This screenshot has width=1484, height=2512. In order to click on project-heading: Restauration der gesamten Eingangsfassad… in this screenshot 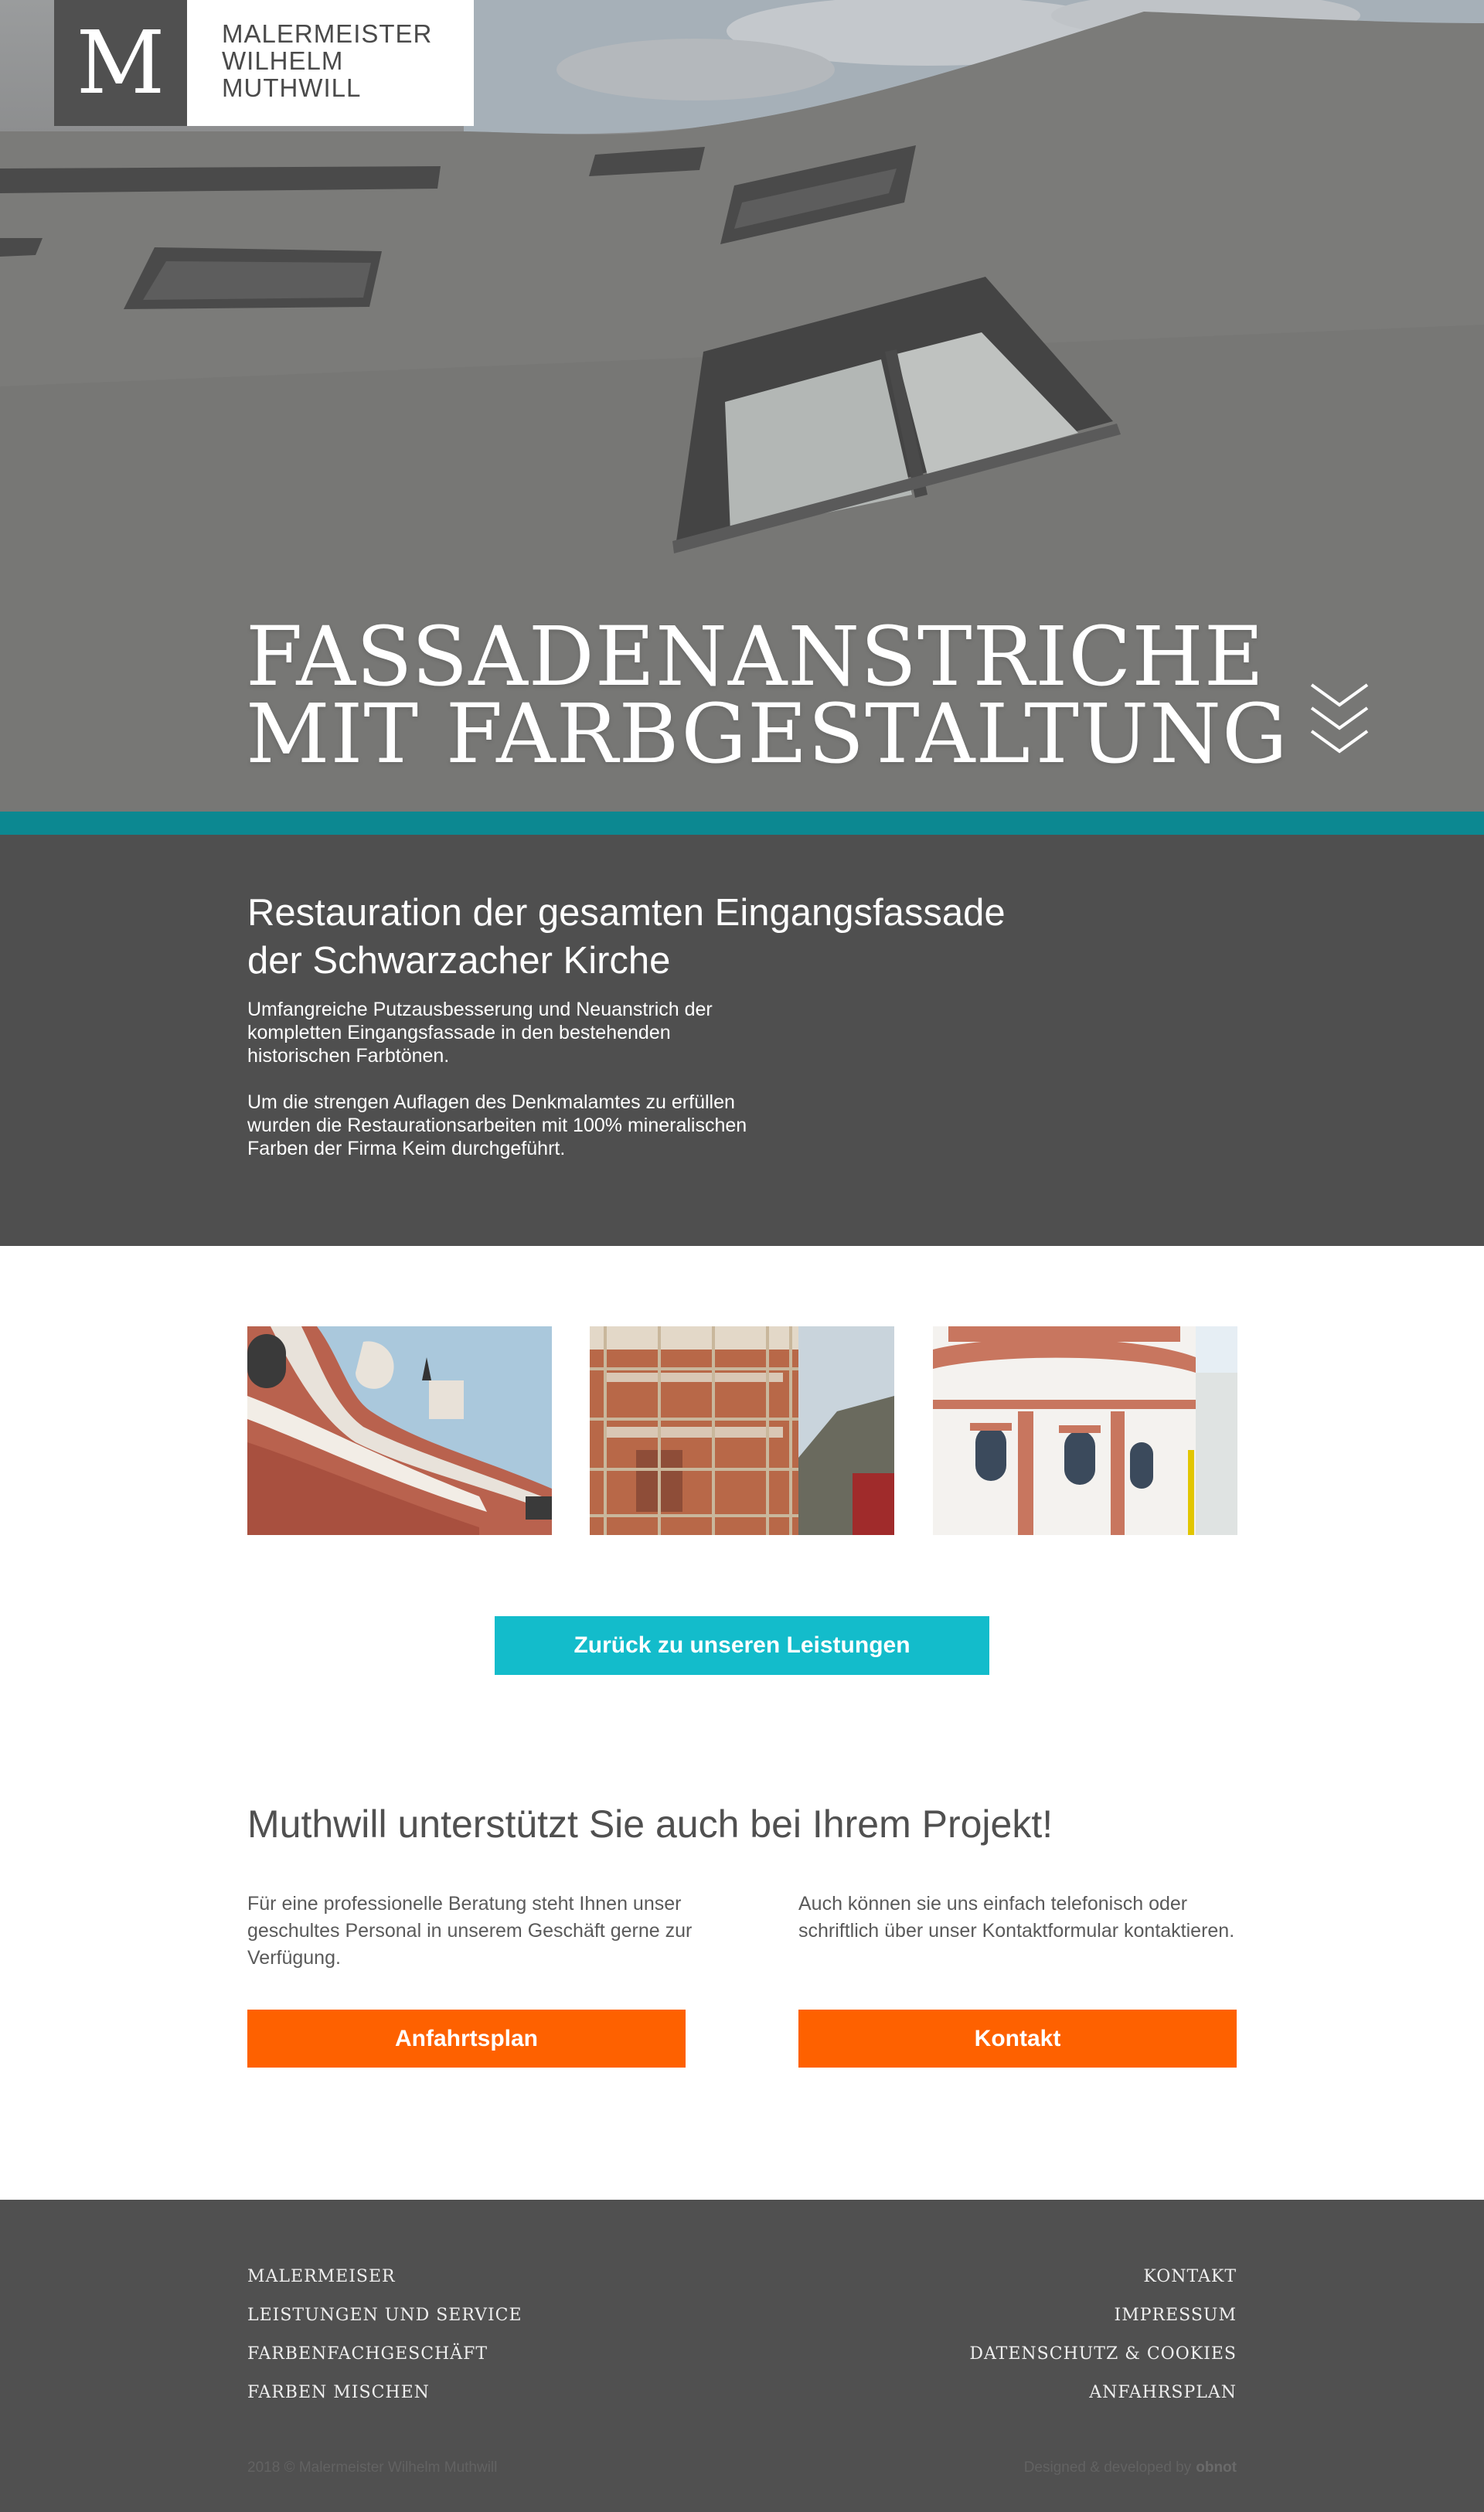, I will do `click(711, 937)`.